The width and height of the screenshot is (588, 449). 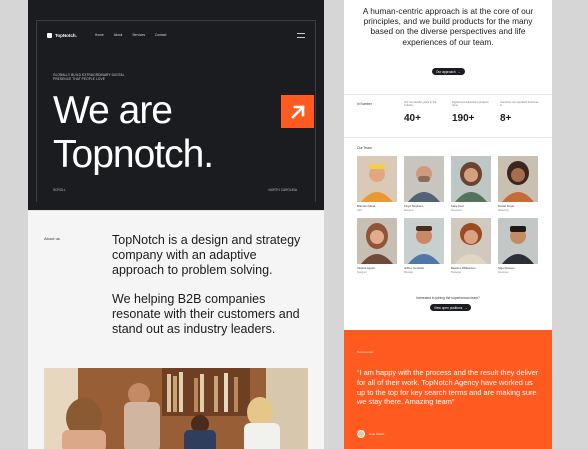 I want to click on nav-home-link: Home, so click(x=99, y=35).